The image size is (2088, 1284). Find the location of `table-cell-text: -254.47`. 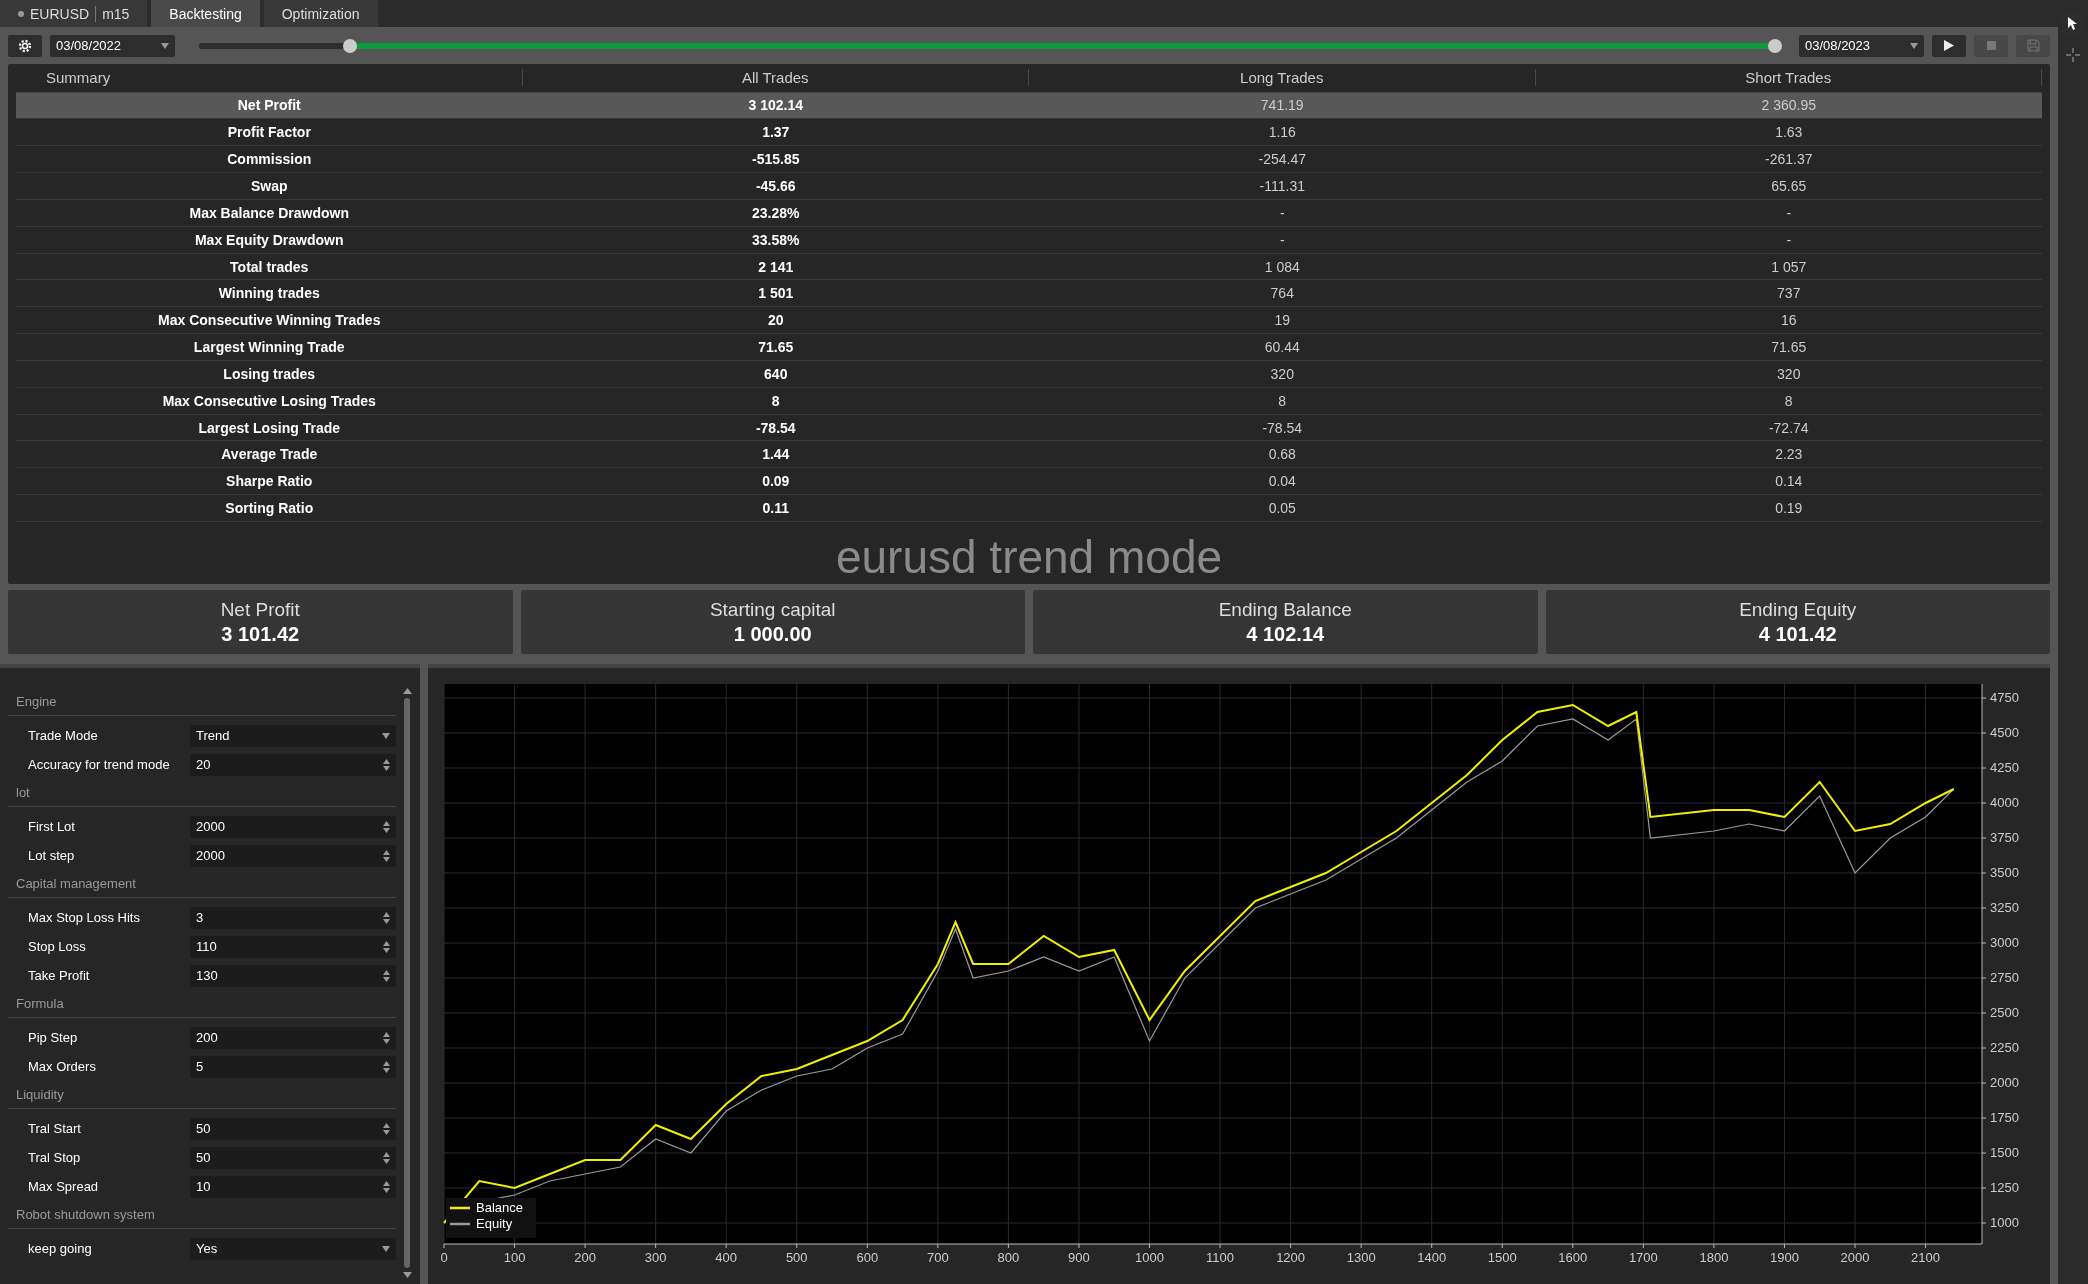

table-cell-text: -254.47 is located at coordinates (1282, 159).